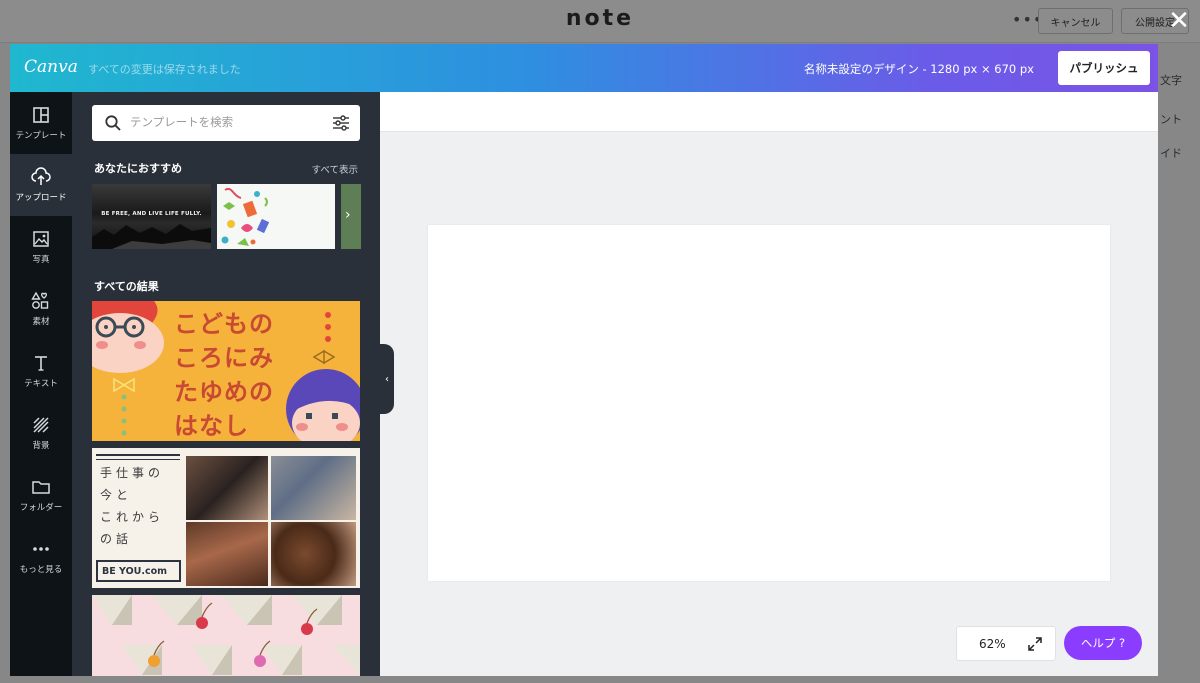 This screenshot has height=683, width=1200. What do you see at coordinates (313, 554) in the screenshot?
I see `coffee-beans-photo` at bounding box center [313, 554].